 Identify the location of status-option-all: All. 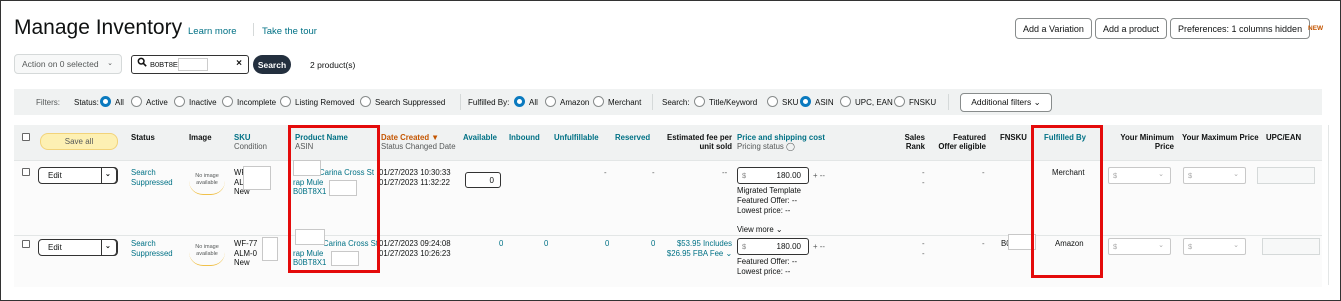
(119, 102).